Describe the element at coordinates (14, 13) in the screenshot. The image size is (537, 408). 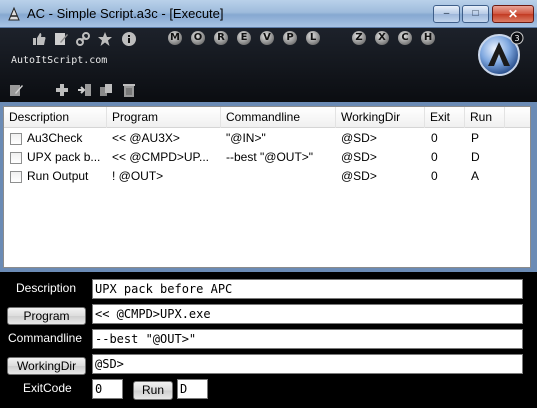
I see `app-icon` at that location.